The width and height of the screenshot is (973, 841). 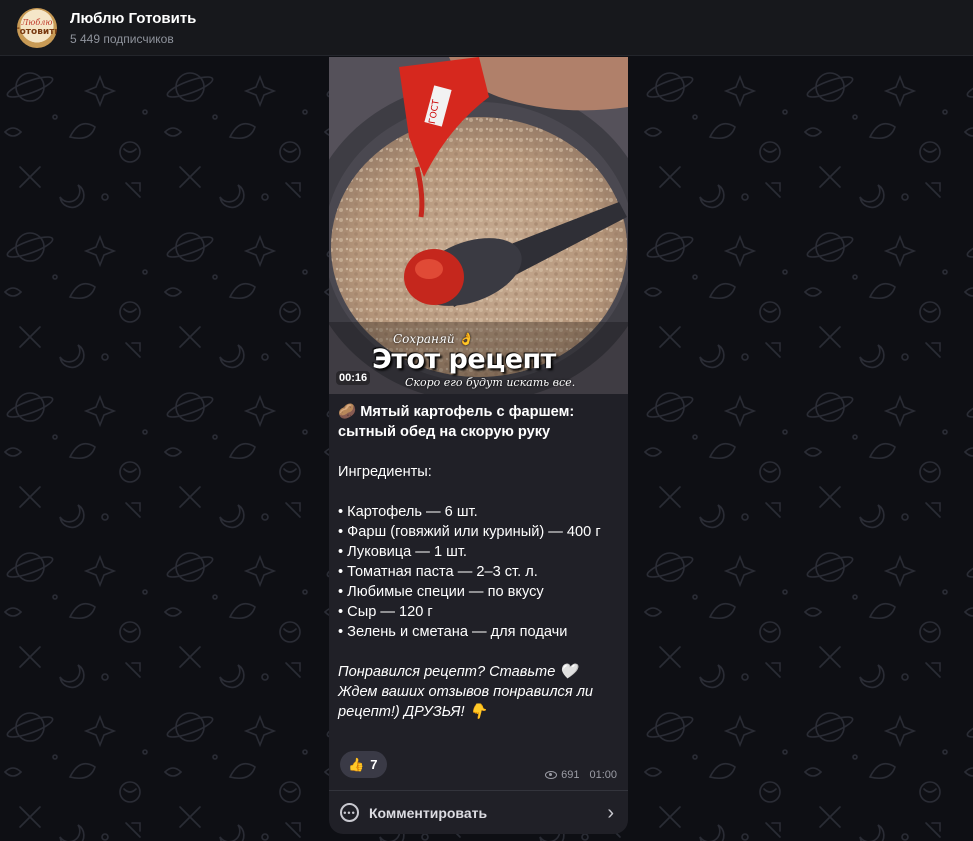 What do you see at coordinates (349, 812) in the screenshot?
I see `comment-icon: •••` at bounding box center [349, 812].